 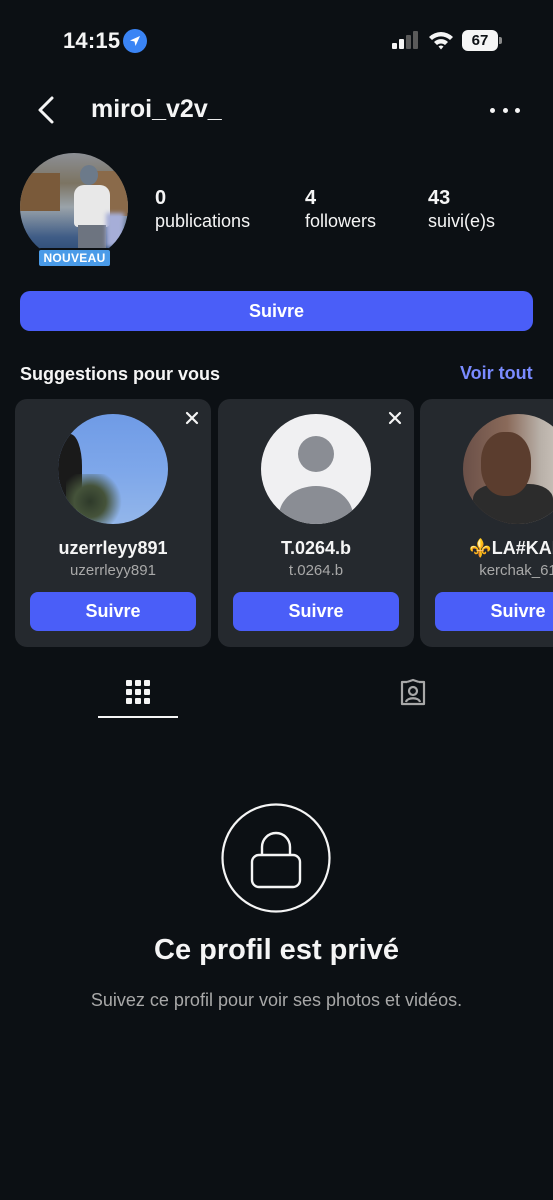 I want to click on suggestion-username: uzerrleyy891, so click(x=113, y=570).